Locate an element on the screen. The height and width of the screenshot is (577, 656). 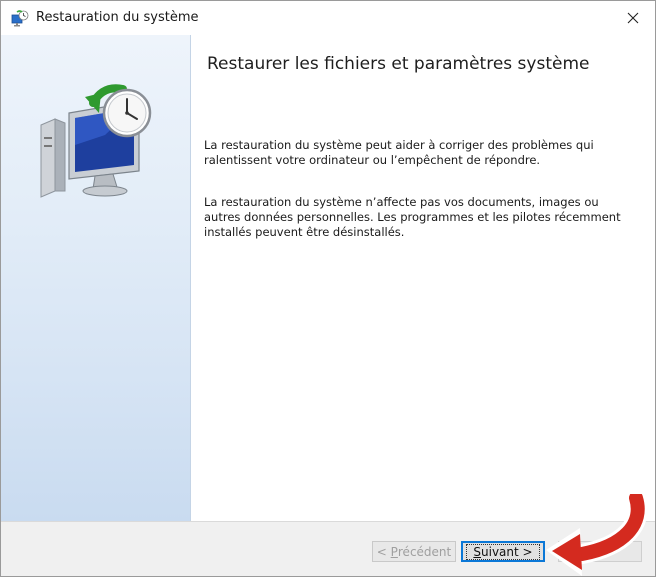
next-button-focus: Suivant > is located at coordinates (503, 551).